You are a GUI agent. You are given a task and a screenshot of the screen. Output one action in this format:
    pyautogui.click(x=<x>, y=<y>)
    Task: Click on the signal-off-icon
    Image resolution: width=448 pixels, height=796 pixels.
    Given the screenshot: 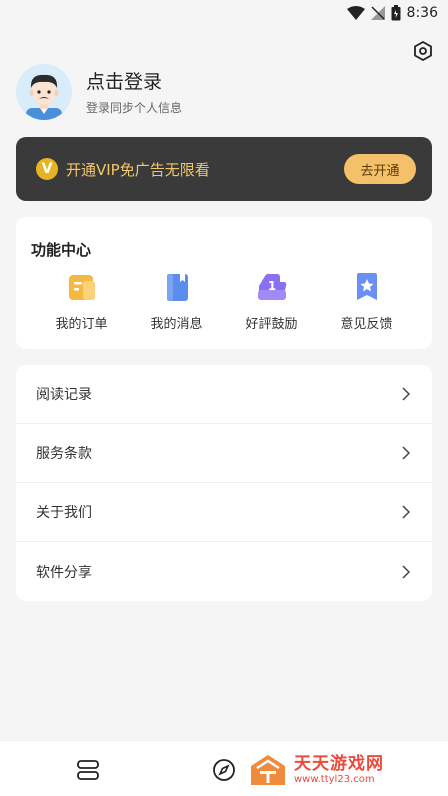 What is the action you would take?
    pyautogui.click(x=377, y=13)
    